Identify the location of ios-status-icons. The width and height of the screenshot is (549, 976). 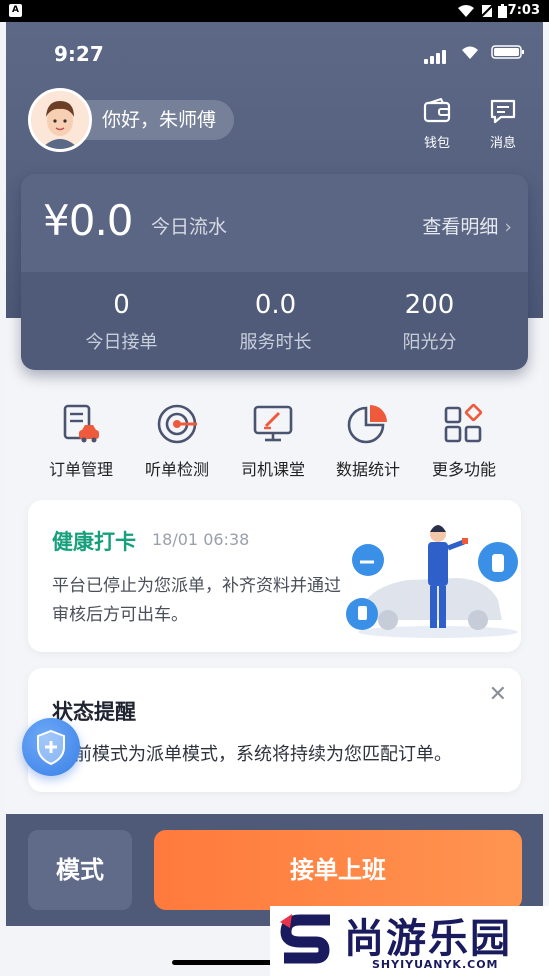
(474, 54).